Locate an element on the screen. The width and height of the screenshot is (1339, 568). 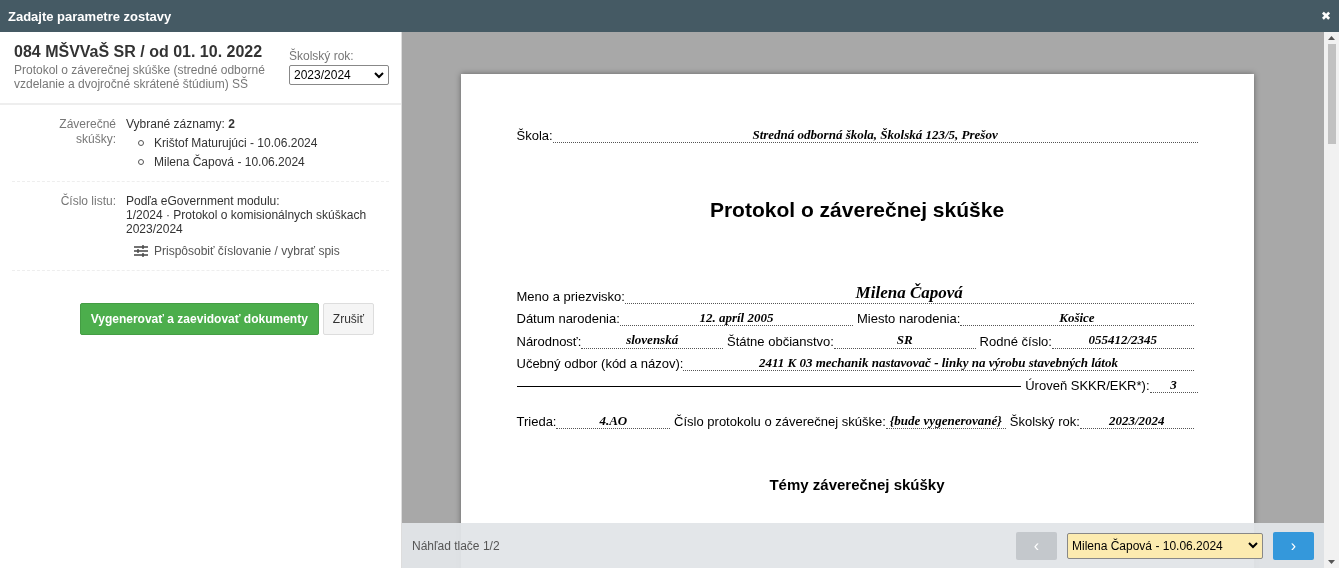
field-value: 4.AO is located at coordinates (613, 422).